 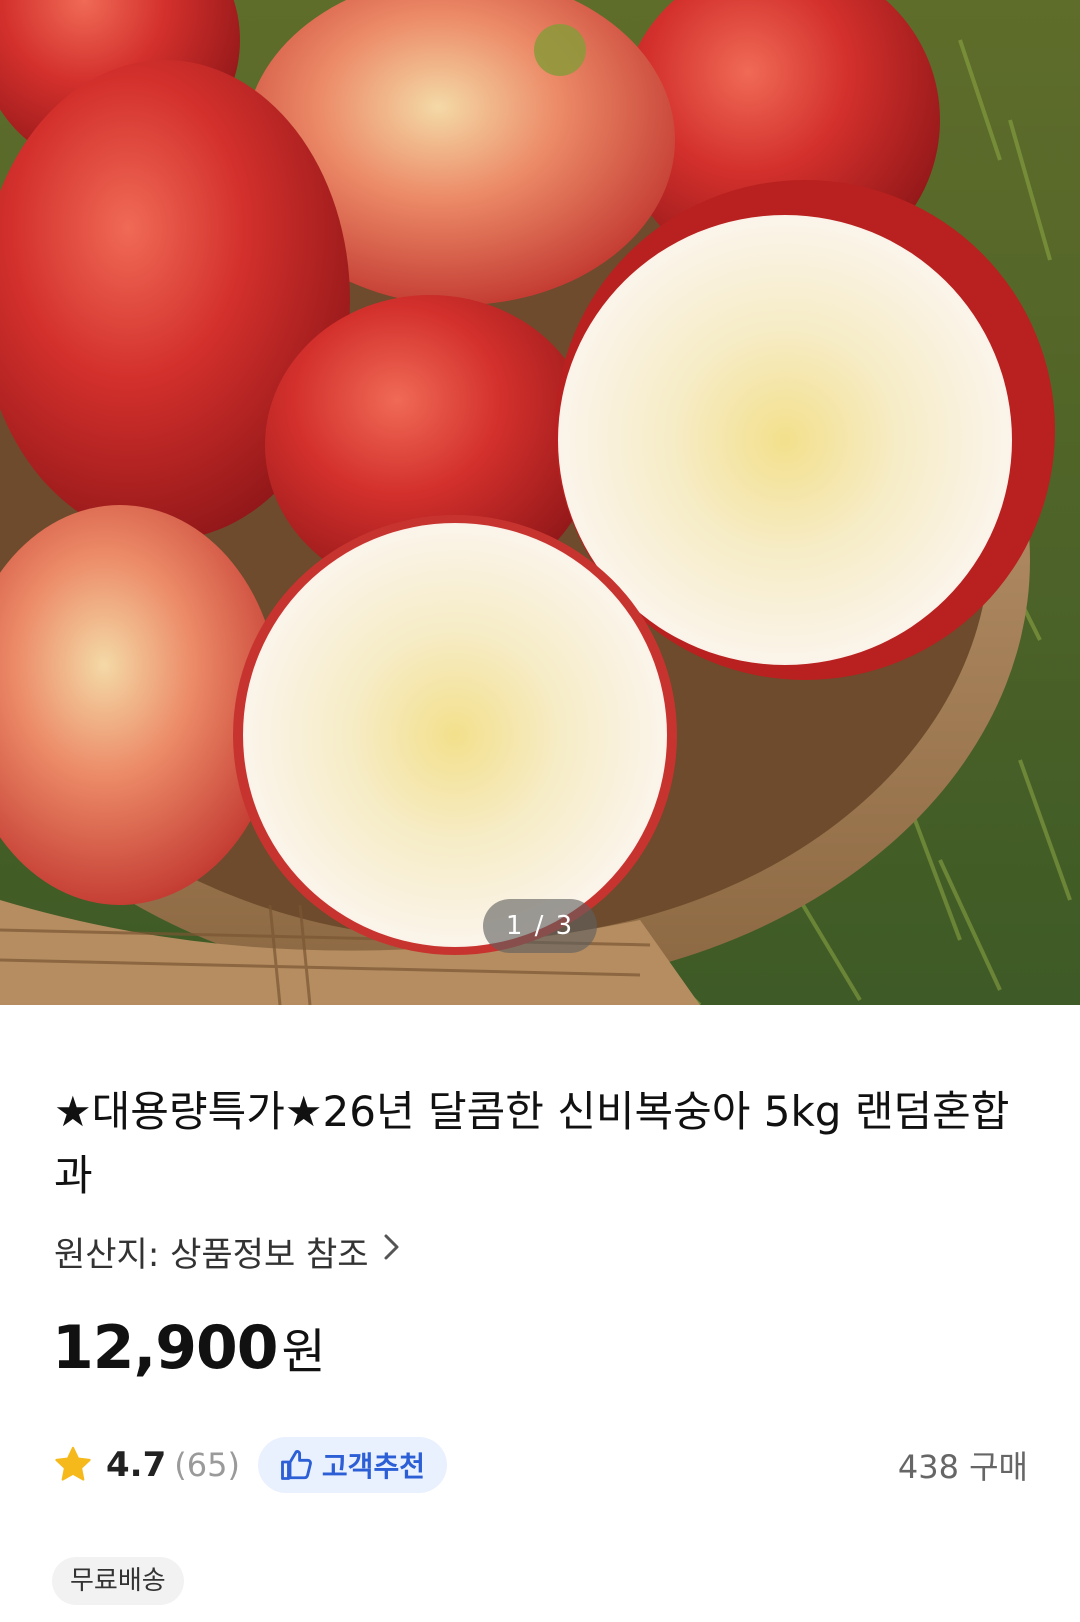 What do you see at coordinates (118, 1581) in the screenshot?
I see `free-shipping-badge: 무료배송` at bounding box center [118, 1581].